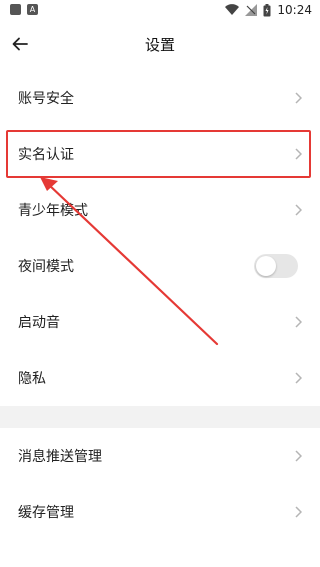 This screenshot has width=320, height=567. Describe the element at coordinates (32, 379) in the screenshot. I see `settings-item-label: 隐私` at that location.